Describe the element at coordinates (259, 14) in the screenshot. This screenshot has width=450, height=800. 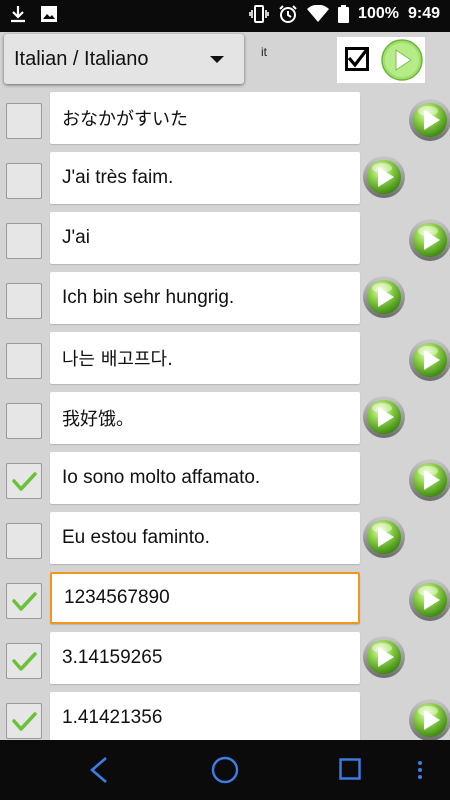
I see `vibrate-icon` at that location.